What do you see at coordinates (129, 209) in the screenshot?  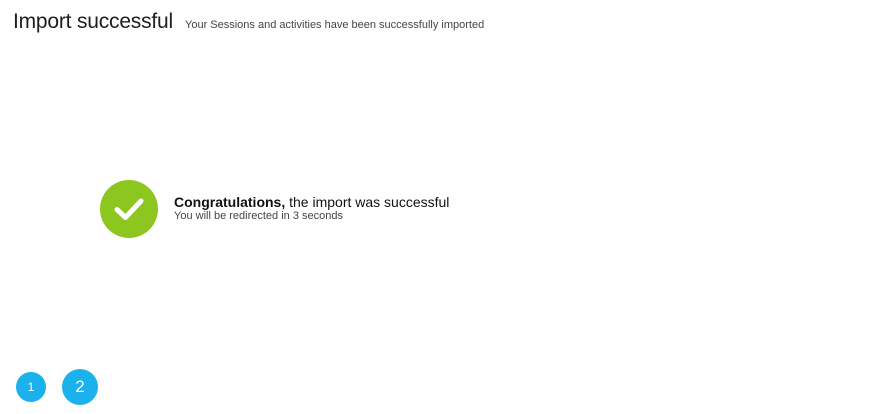 I see `check-icon` at bounding box center [129, 209].